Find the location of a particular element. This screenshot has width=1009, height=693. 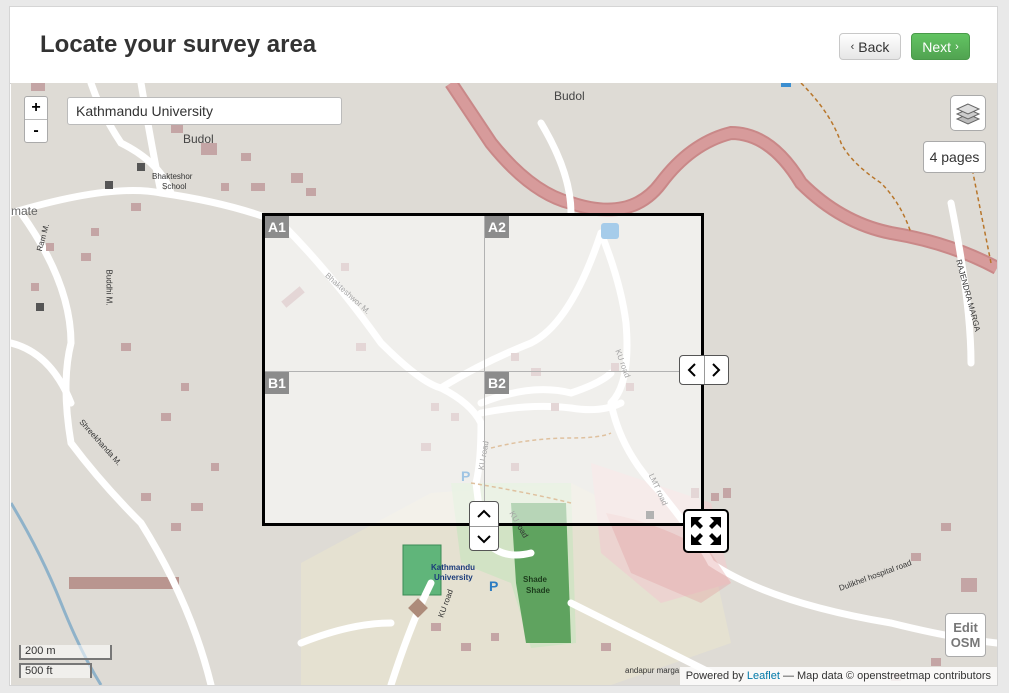

page-title: Locate your survey area is located at coordinates (178, 44).